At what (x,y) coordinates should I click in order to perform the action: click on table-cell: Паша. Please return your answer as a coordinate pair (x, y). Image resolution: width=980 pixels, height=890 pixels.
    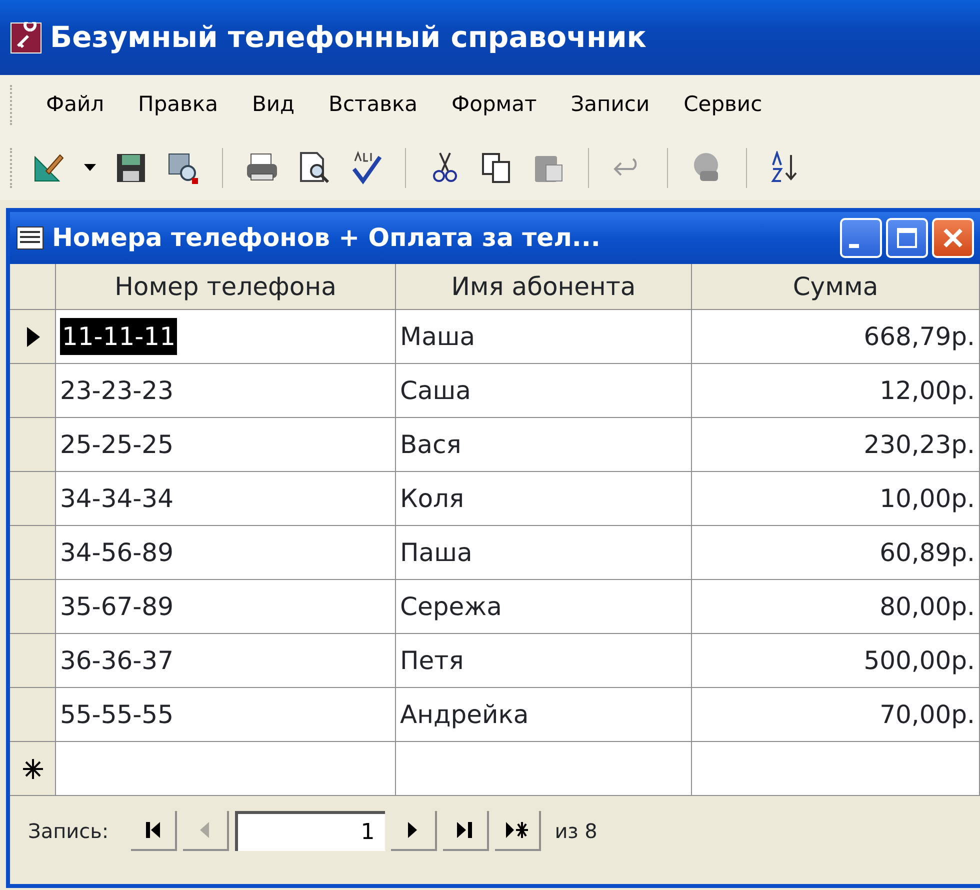
    Looking at the image, I should click on (544, 553).